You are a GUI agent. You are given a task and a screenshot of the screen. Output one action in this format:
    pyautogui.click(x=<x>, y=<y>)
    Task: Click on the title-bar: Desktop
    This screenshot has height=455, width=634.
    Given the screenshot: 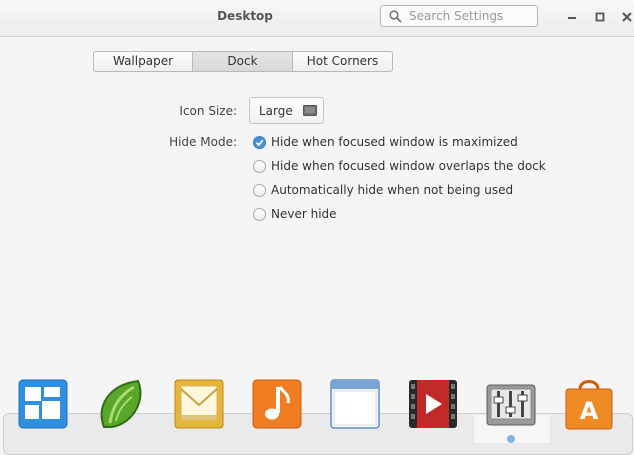 What is the action you would take?
    pyautogui.click(x=317, y=18)
    